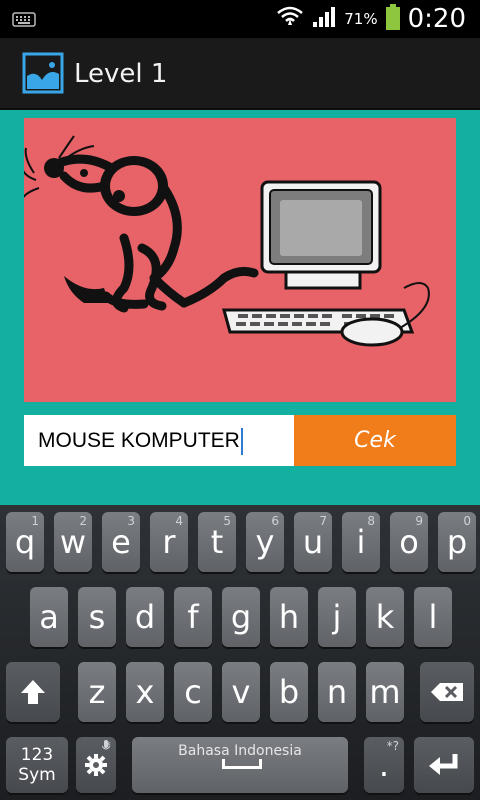  I want to click on space-bar-icon, so click(242, 764).